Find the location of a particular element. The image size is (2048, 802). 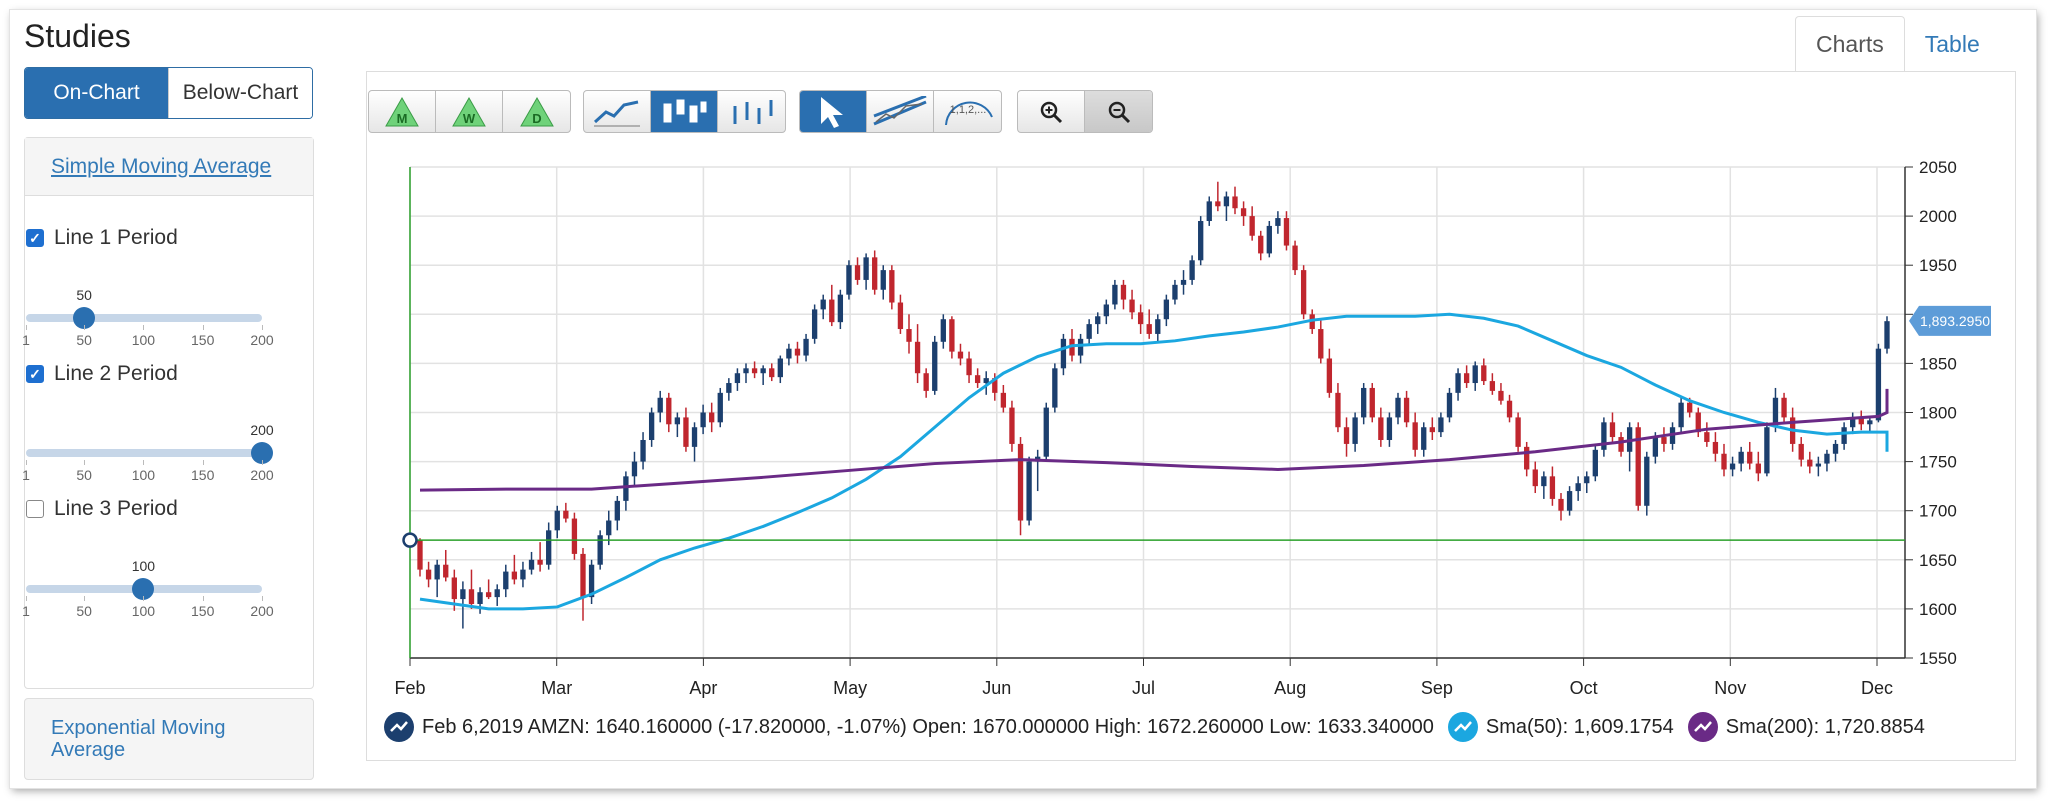

ohlc-button is located at coordinates (751, 111).